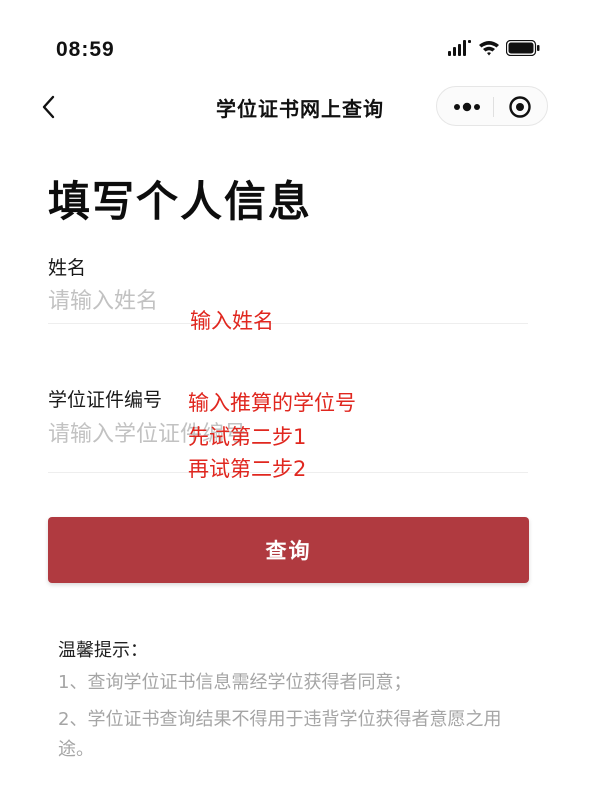 This screenshot has width=600, height=800. I want to click on capsule-divider, so click(493, 107).